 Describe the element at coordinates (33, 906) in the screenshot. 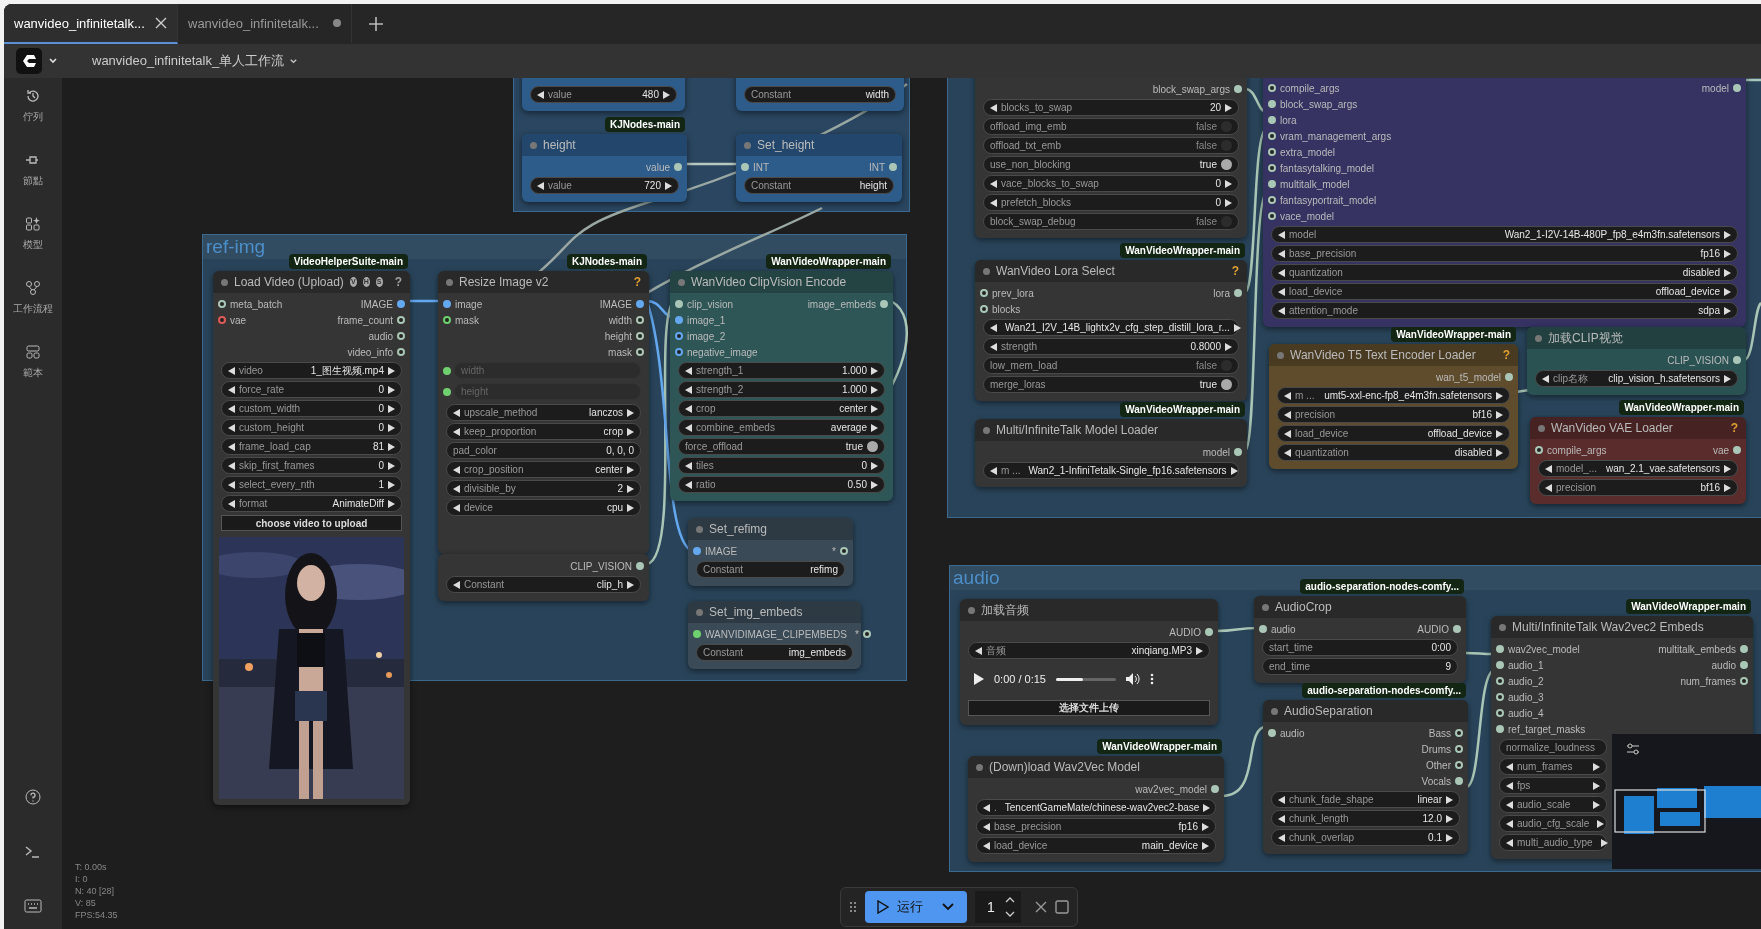

I see `keyboard-icon` at that location.